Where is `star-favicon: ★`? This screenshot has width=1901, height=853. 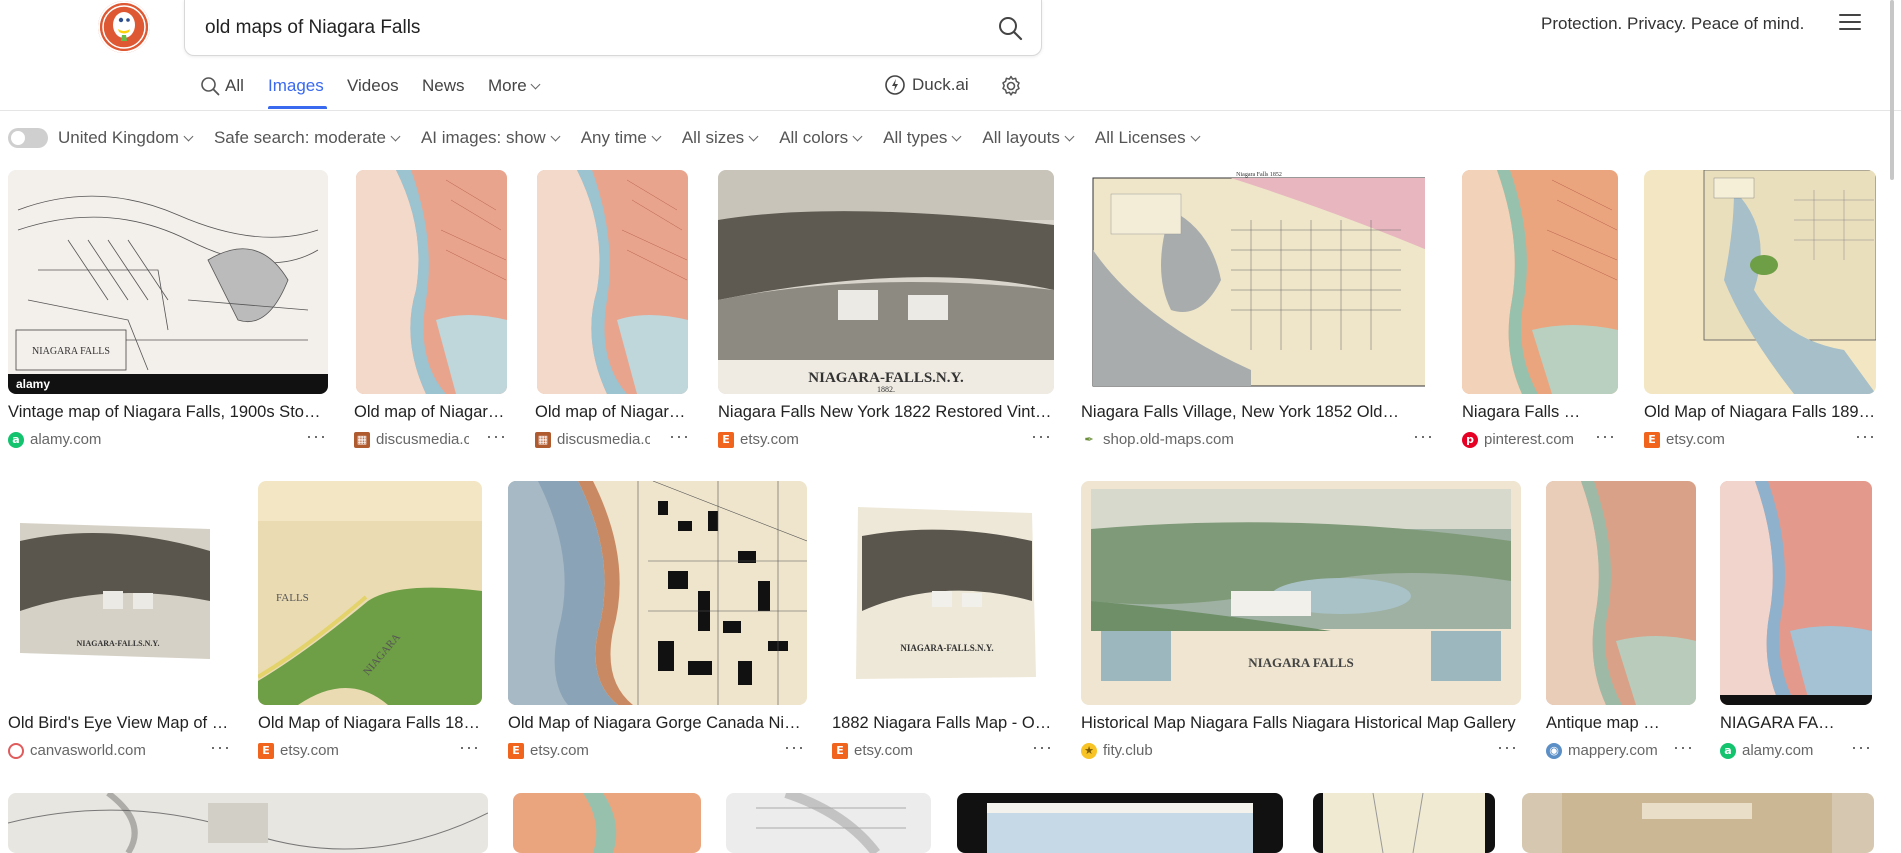 star-favicon: ★ is located at coordinates (1089, 750).